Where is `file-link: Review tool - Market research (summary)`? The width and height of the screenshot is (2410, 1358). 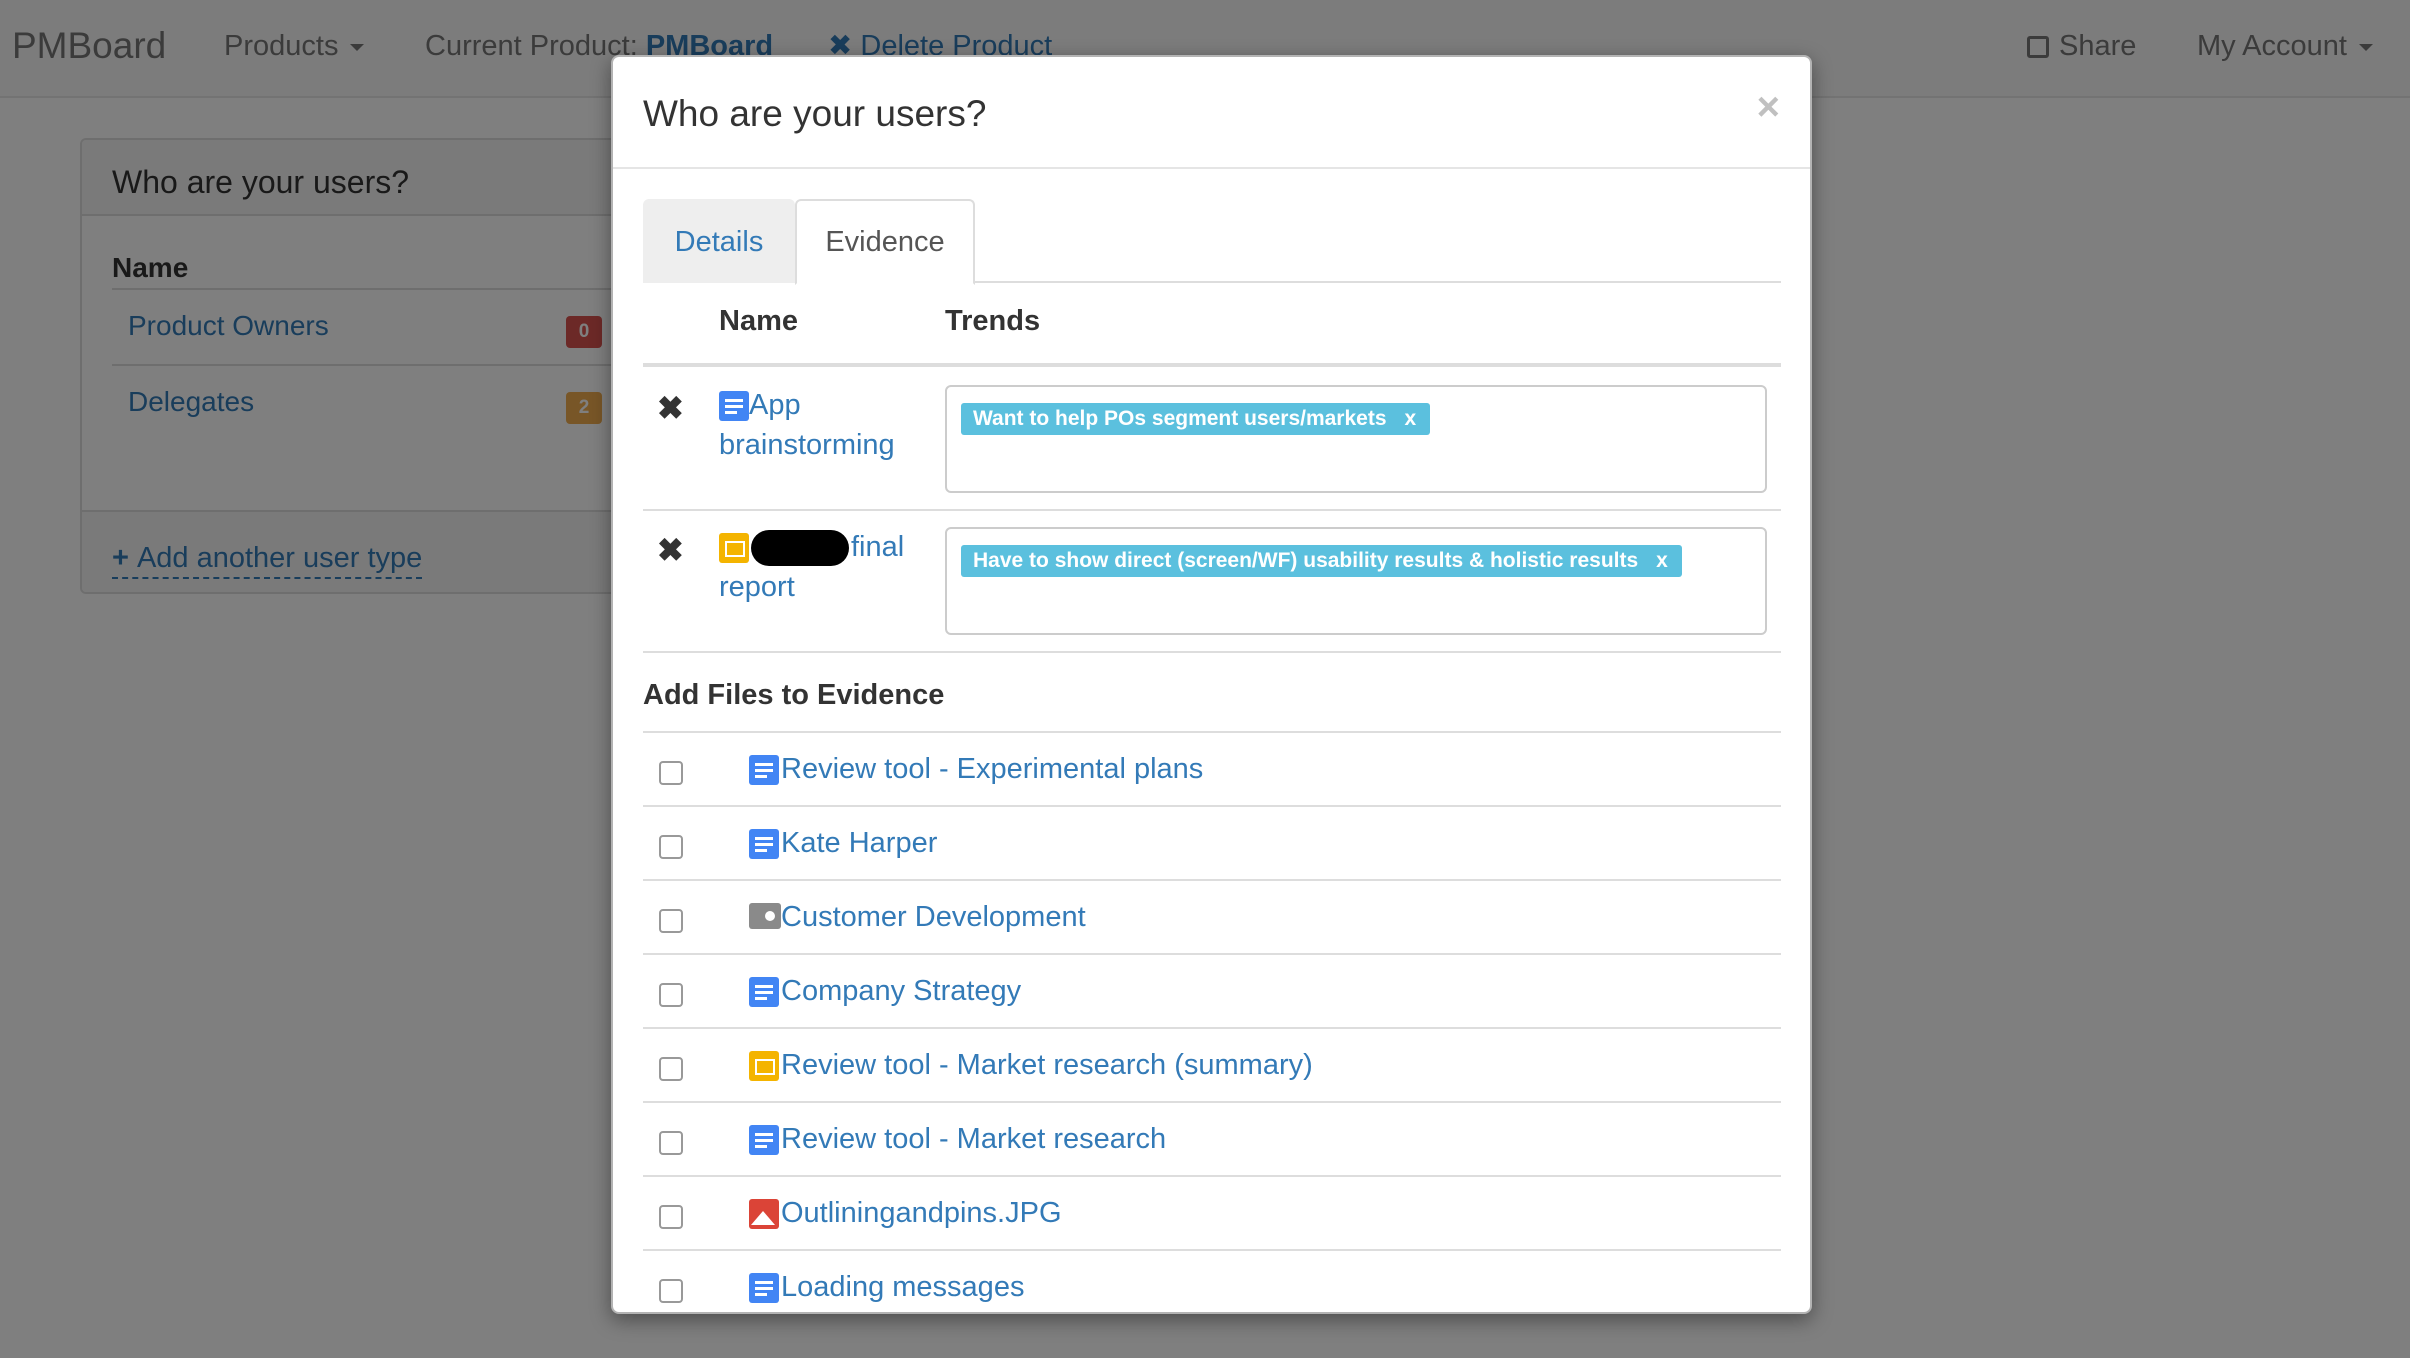 file-link: Review tool - Market research (summary) is located at coordinates (1047, 1065).